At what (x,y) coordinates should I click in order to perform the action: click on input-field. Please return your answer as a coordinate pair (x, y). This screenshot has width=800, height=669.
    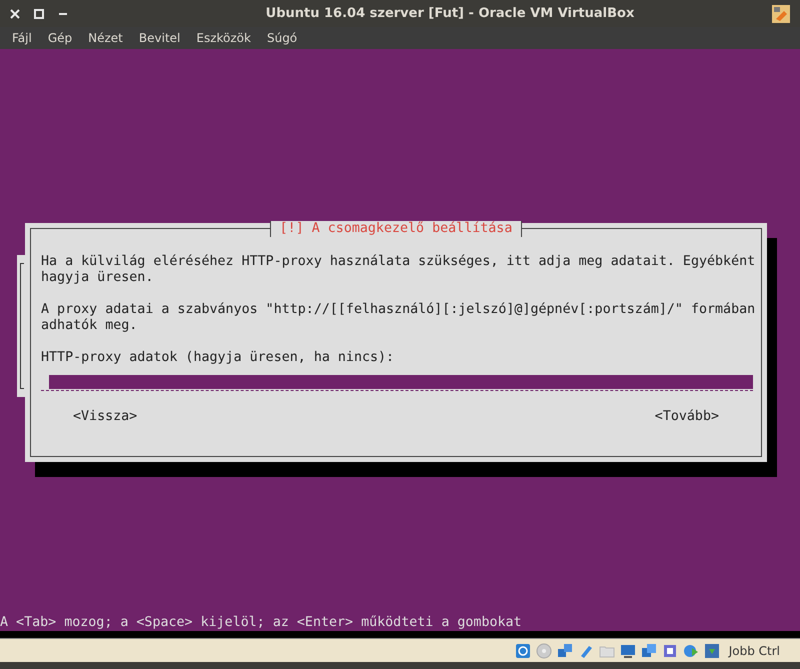
    Looking at the image, I should click on (397, 383).